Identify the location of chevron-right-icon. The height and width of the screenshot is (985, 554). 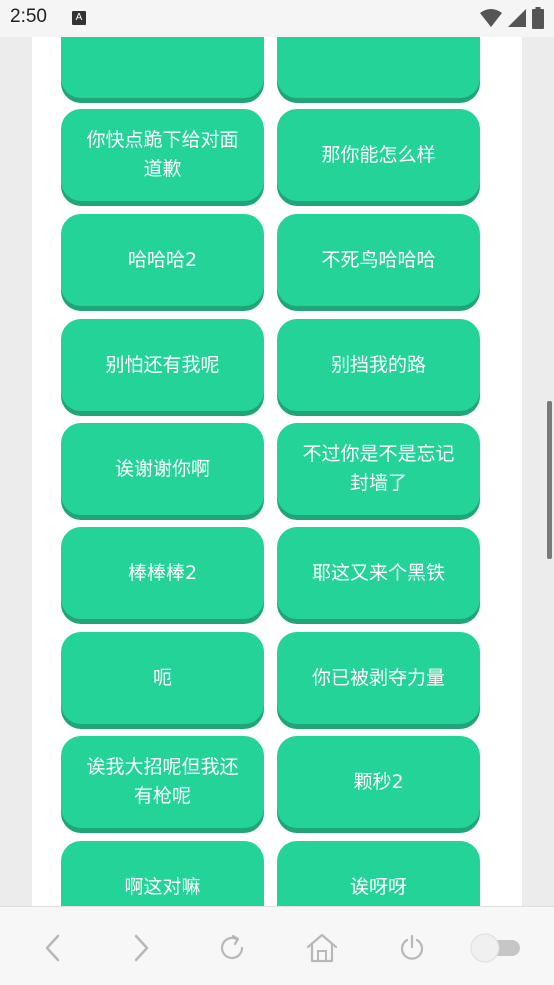
(141, 948).